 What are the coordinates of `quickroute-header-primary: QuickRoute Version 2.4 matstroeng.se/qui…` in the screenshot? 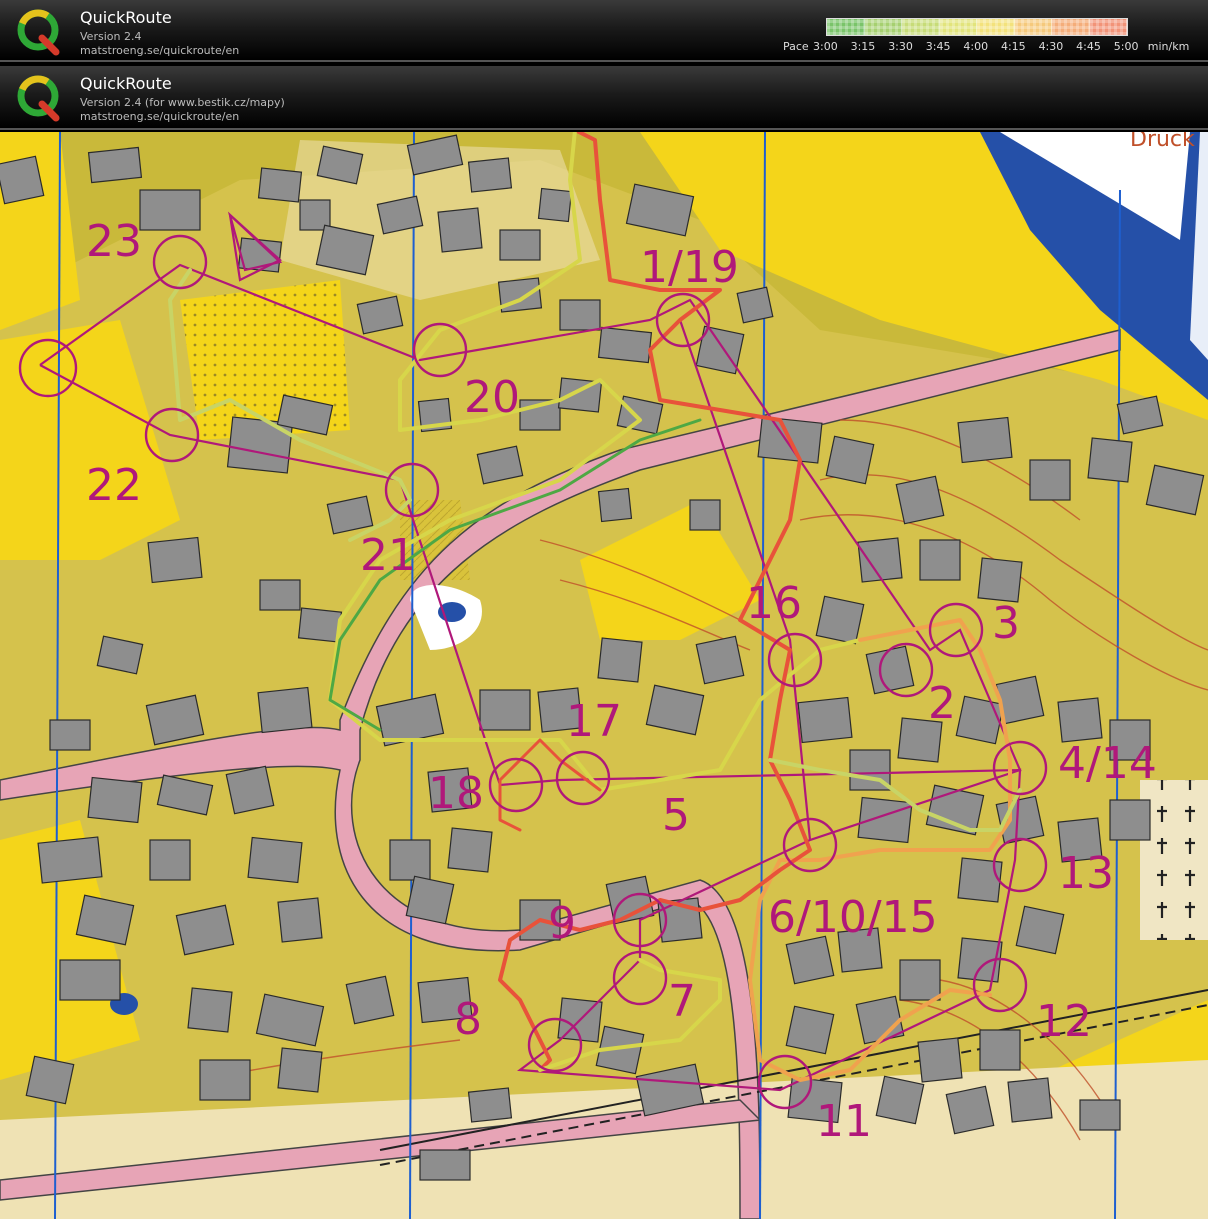 It's located at (604, 31).